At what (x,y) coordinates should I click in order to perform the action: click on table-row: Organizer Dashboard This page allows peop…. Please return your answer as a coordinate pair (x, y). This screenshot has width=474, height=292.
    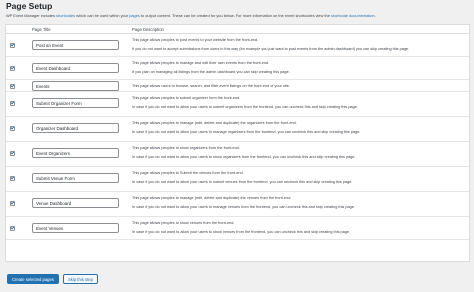
    Looking at the image, I should click on (237, 129).